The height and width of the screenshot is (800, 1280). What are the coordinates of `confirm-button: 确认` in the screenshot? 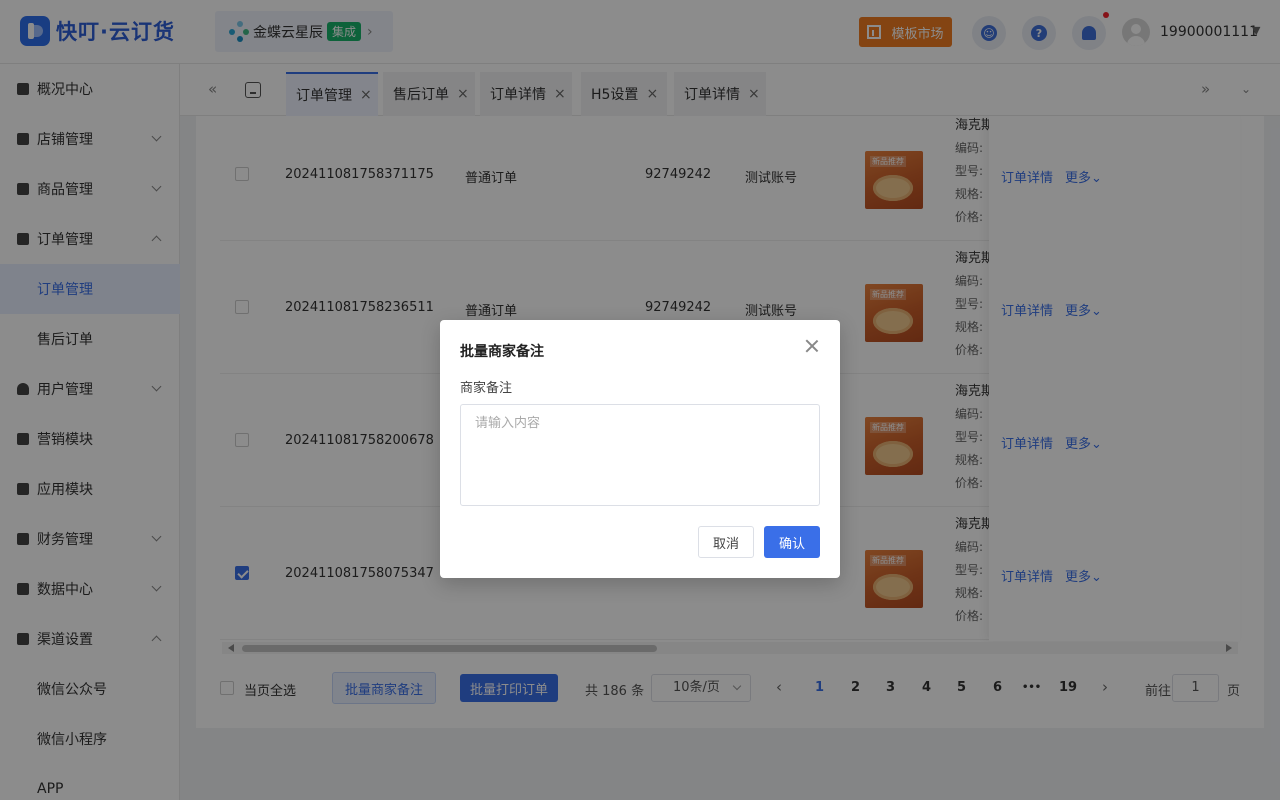 It's located at (792, 542).